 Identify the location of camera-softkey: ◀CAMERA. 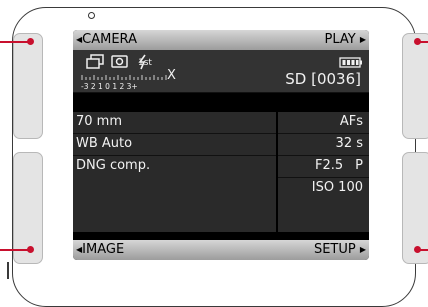
(106, 40).